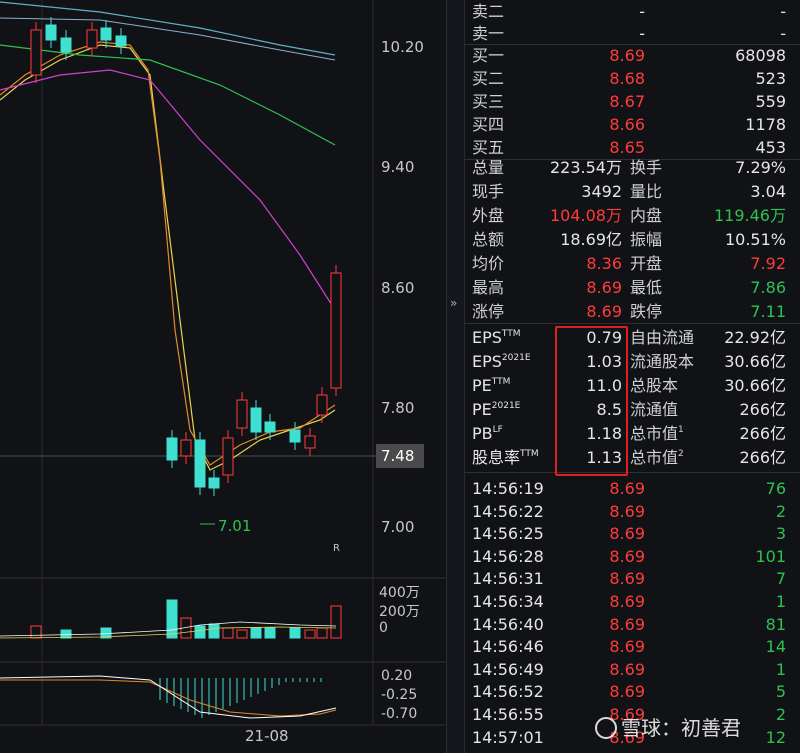 This screenshot has width=800, height=753. I want to click on order-book-bid-row: 买二 8.68 523, so click(632, 79).